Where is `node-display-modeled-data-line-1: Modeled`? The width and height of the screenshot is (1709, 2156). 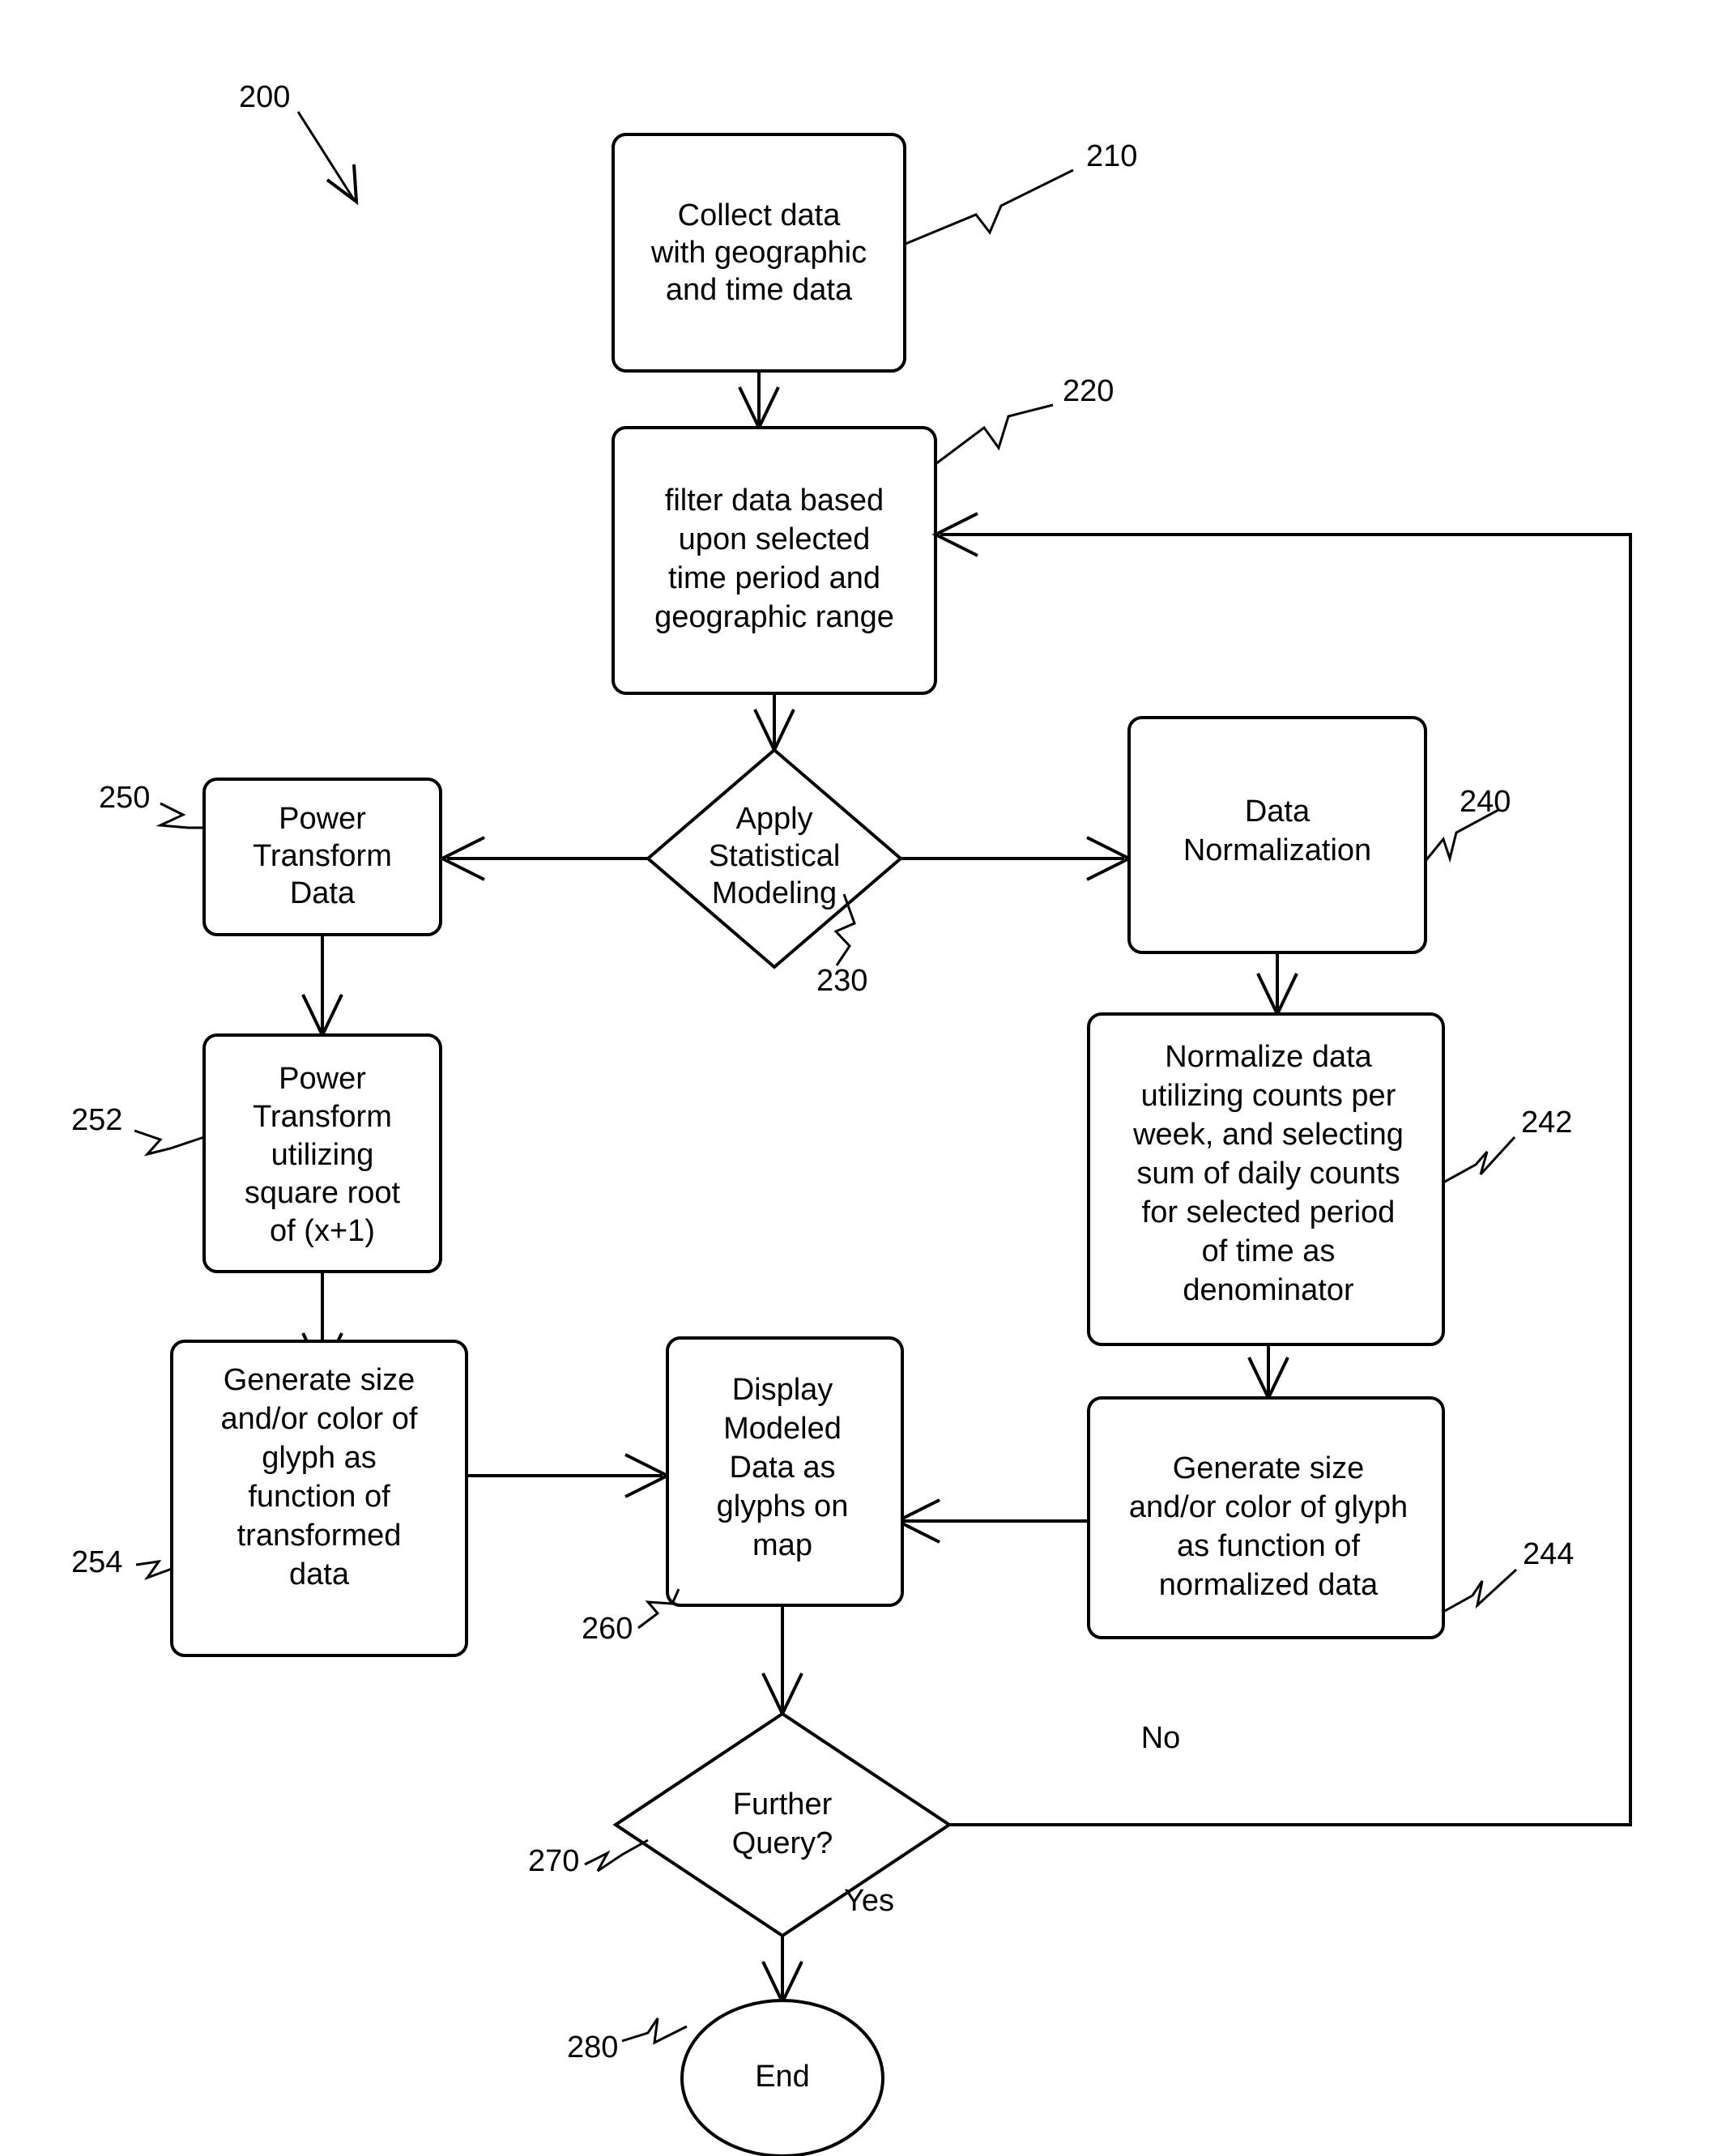 node-display-modeled-data-line-1: Modeled is located at coordinates (782, 1429).